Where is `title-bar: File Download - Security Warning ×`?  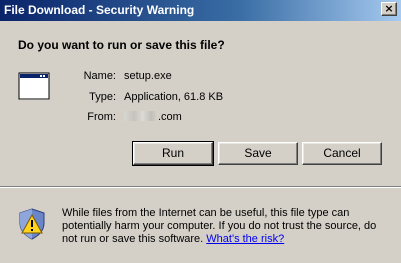
title-bar: File Download - Security Warning × is located at coordinates (200, 10).